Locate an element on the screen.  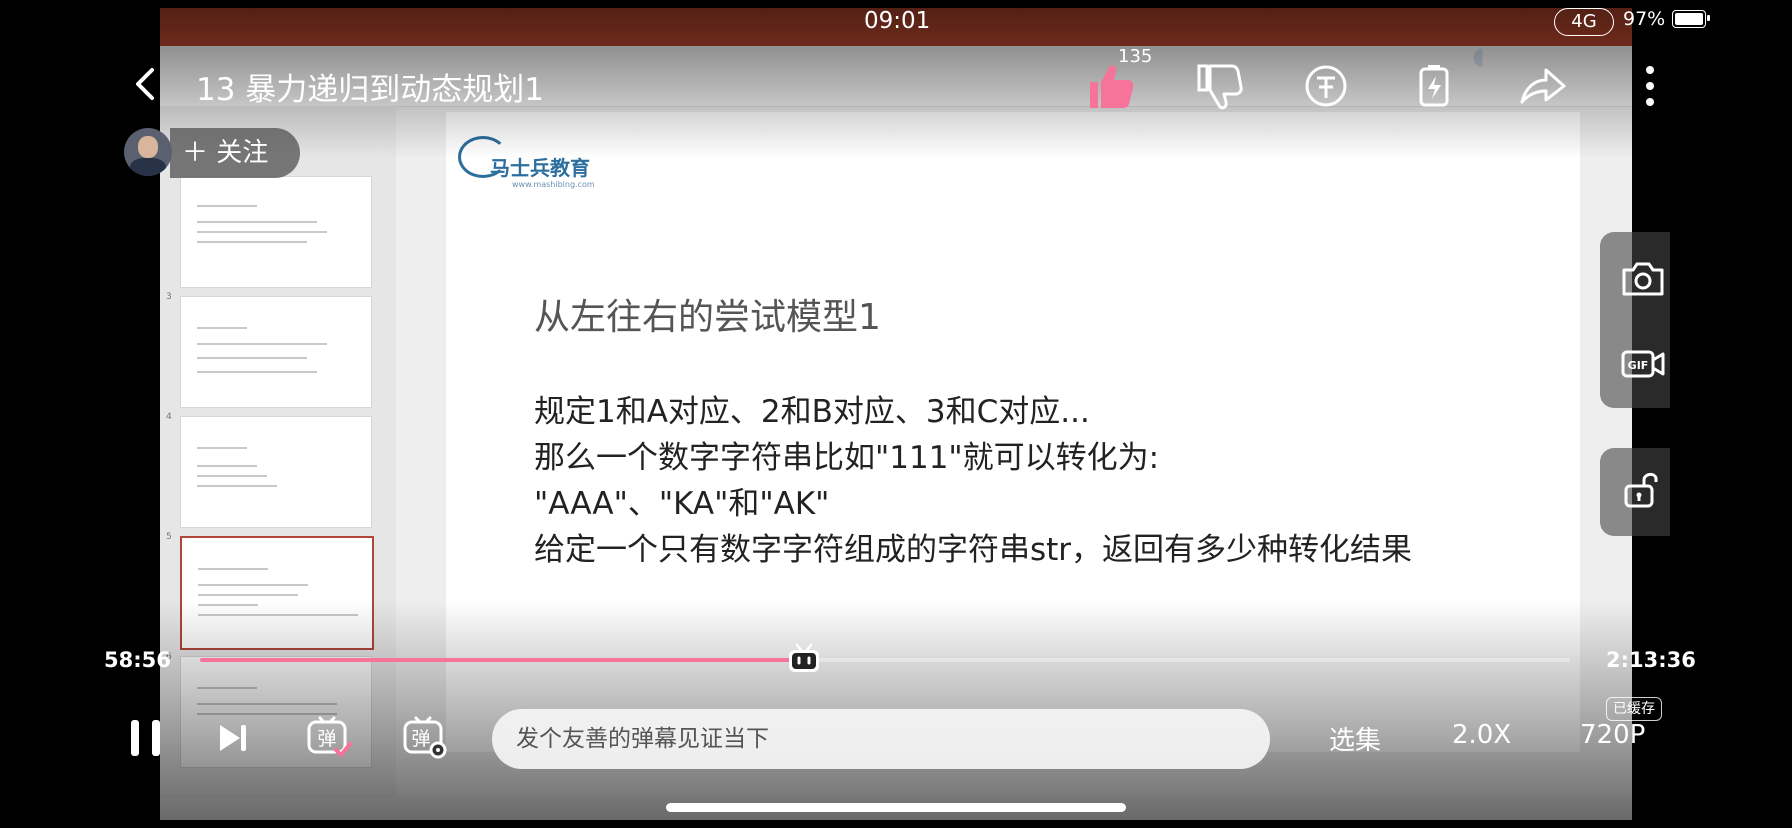
danmaku-glyph: 弹 is located at coordinates (326, 739).